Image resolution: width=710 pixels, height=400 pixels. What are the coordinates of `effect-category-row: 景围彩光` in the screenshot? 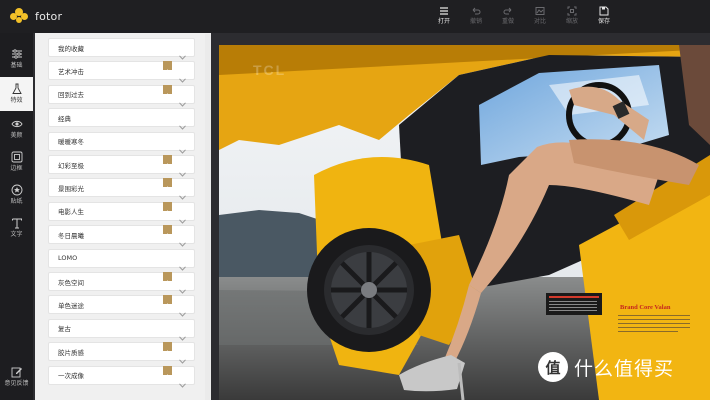 It's located at (121, 189).